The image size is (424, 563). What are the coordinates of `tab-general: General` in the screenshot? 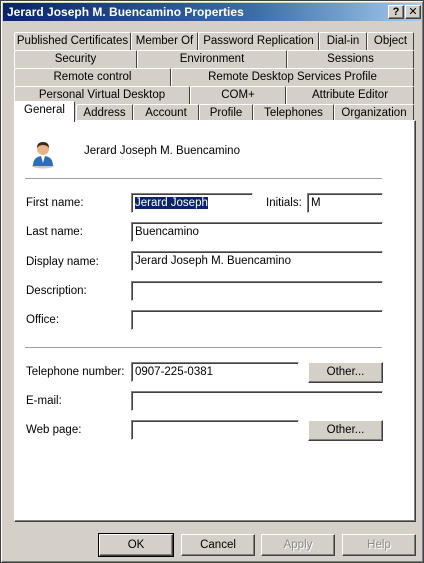 It's located at (44, 111).